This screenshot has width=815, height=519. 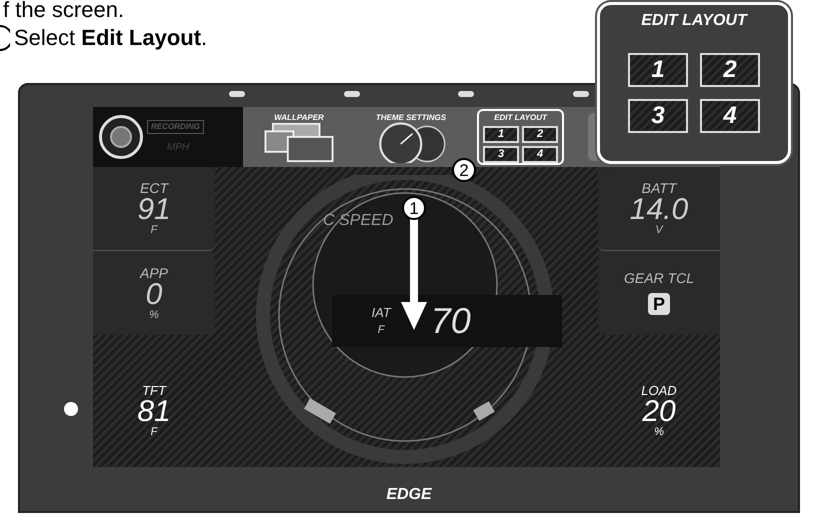 What do you see at coordinates (659, 304) in the screenshot?
I see `gear-indicator: P` at bounding box center [659, 304].